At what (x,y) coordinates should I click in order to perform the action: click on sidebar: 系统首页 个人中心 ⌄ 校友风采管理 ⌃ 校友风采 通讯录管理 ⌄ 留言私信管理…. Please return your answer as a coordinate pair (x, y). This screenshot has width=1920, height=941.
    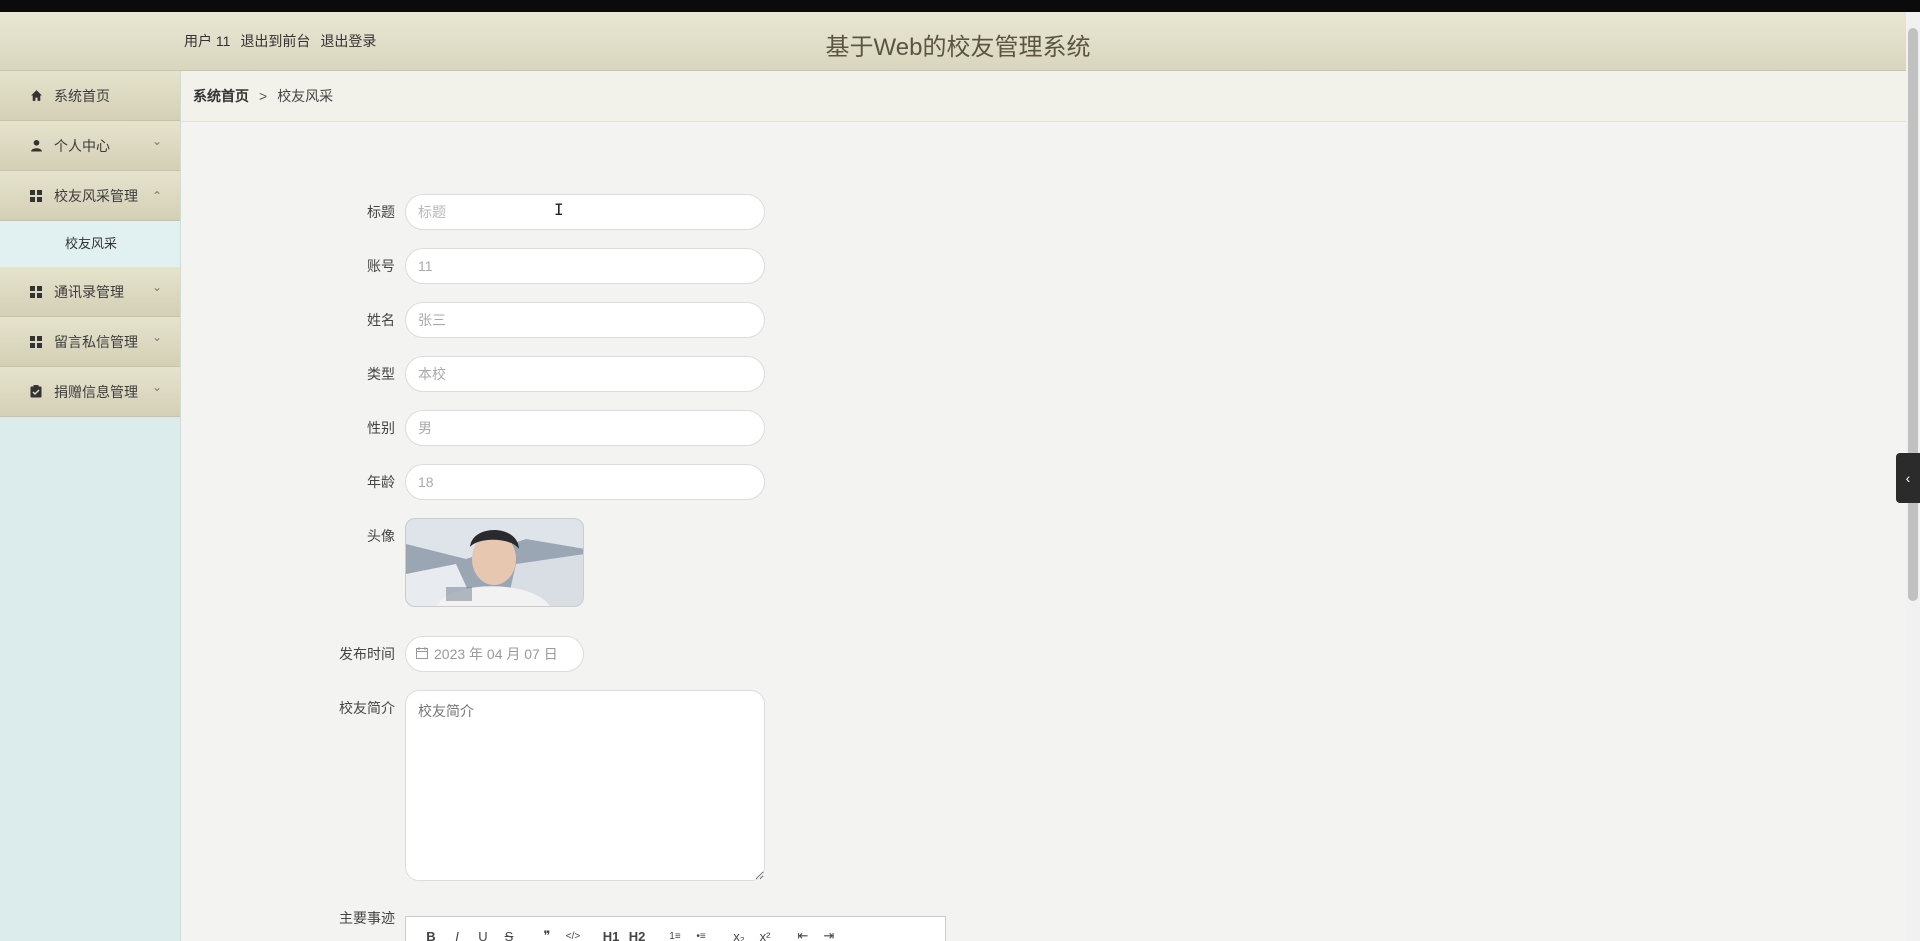
    Looking at the image, I should click on (90, 506).